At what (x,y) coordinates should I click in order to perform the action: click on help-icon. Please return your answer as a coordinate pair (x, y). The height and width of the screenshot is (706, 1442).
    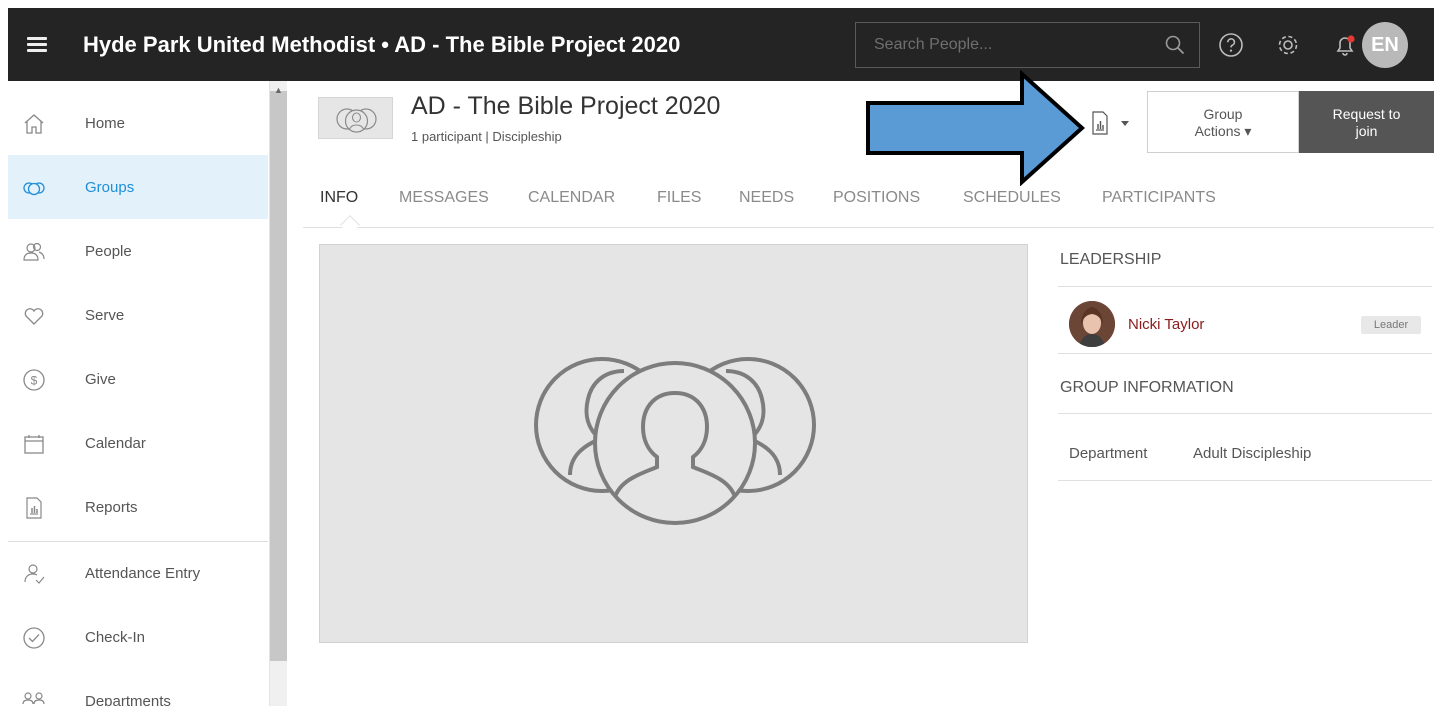
    Looking at the image, I should click on (1231, 45).